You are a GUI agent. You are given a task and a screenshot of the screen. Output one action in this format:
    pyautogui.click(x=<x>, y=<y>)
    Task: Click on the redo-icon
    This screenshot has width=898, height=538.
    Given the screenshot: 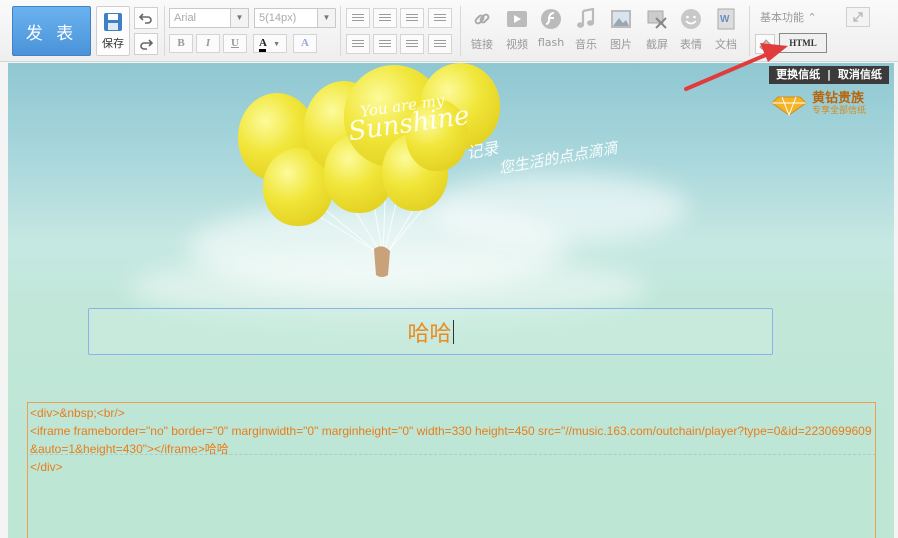 What is the action you would take?
    pyautogui.click(x=146, y=44)
    